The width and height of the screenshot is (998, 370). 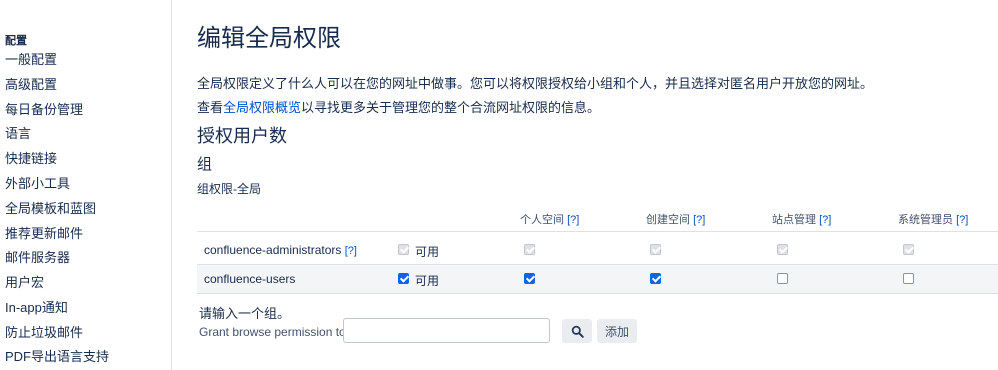 I want to click on table-row: confluence-administrators [?] 可用, so click(x=597, y=250).